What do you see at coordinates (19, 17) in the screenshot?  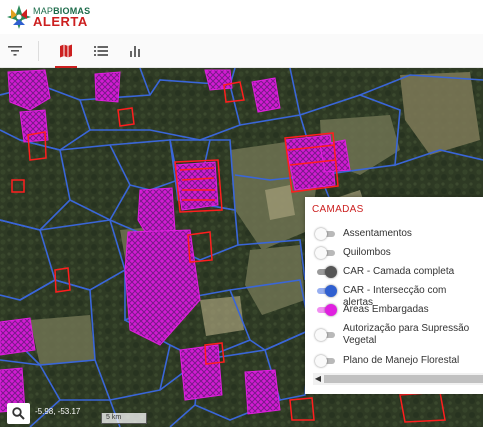 I see `logo-mark-icon` at bounding box center [19, 17].